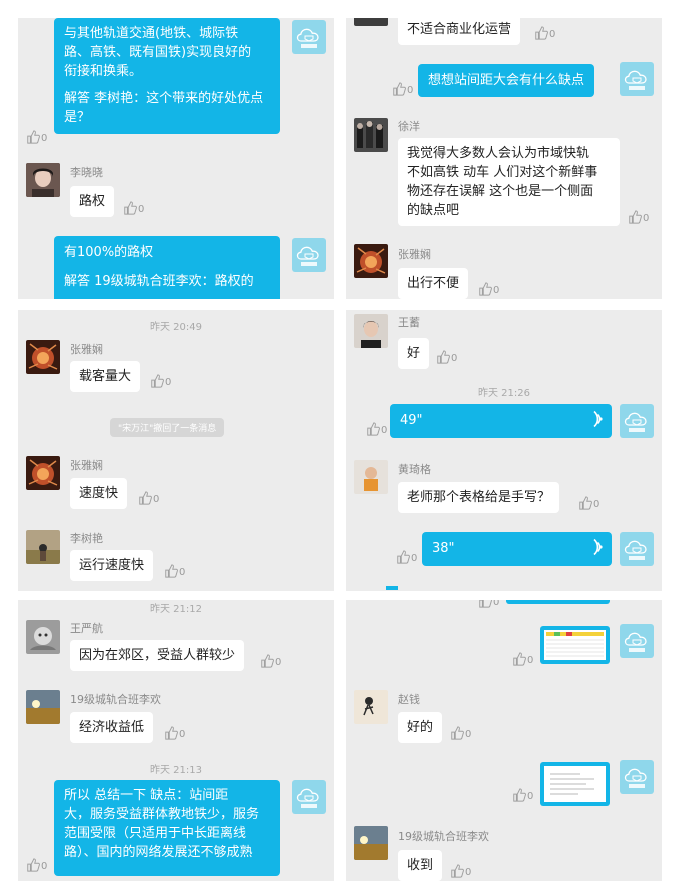 The width and height of the screenshot is (680, 896). I want to click on incoming-message: 好, so click(414, 353).